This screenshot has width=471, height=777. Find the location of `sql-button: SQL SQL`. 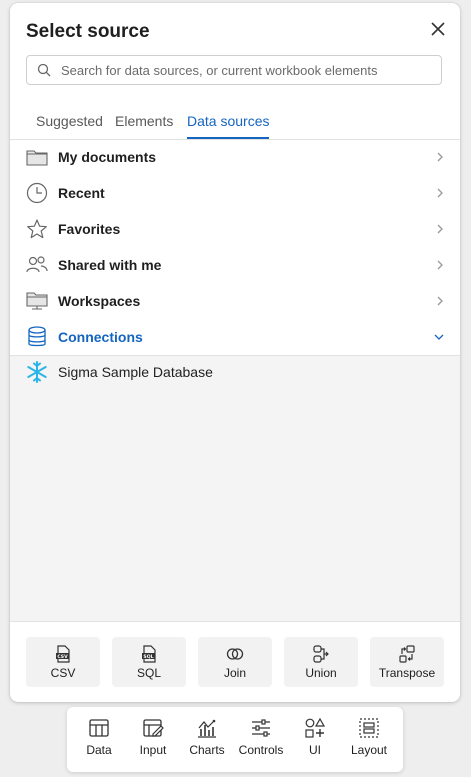

sql-button: SQL SQL is located at coordinates (149, 662).